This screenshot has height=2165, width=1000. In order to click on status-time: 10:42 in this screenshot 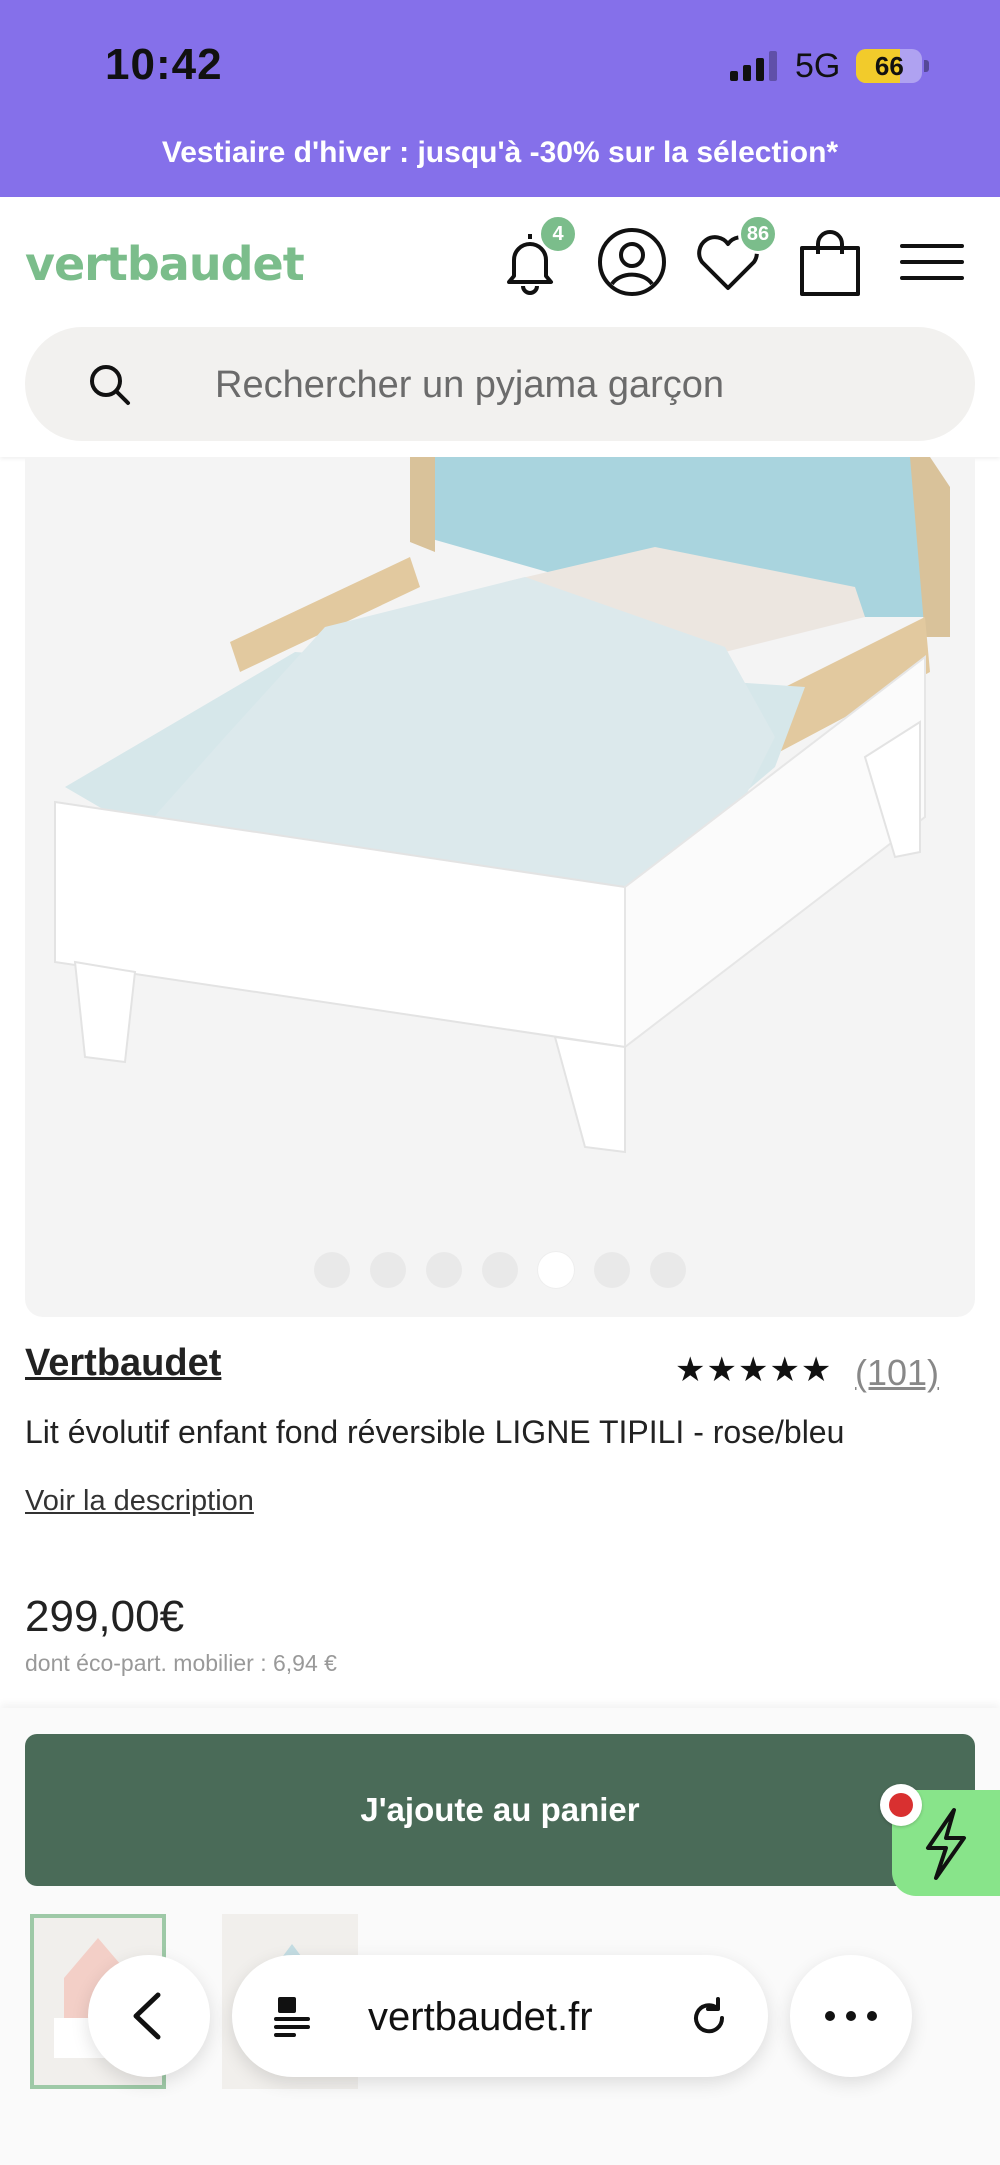, I will do `click(164, 64)`.